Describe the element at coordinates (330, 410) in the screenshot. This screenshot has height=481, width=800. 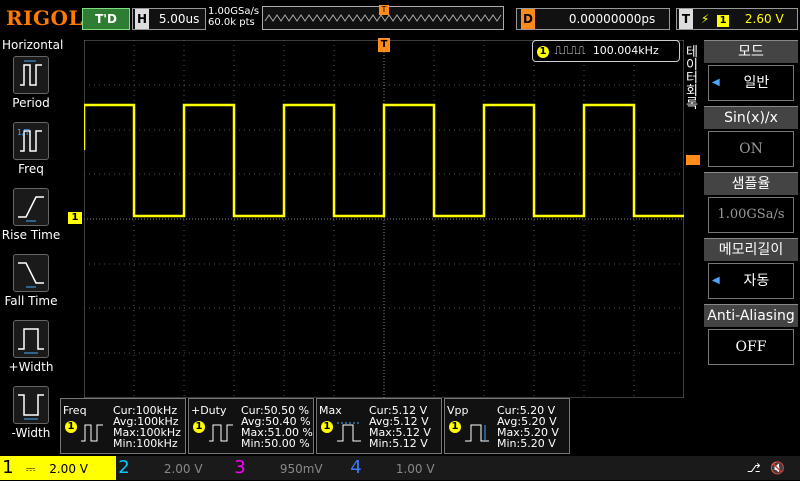
I see `meas-name: Max` at that location.